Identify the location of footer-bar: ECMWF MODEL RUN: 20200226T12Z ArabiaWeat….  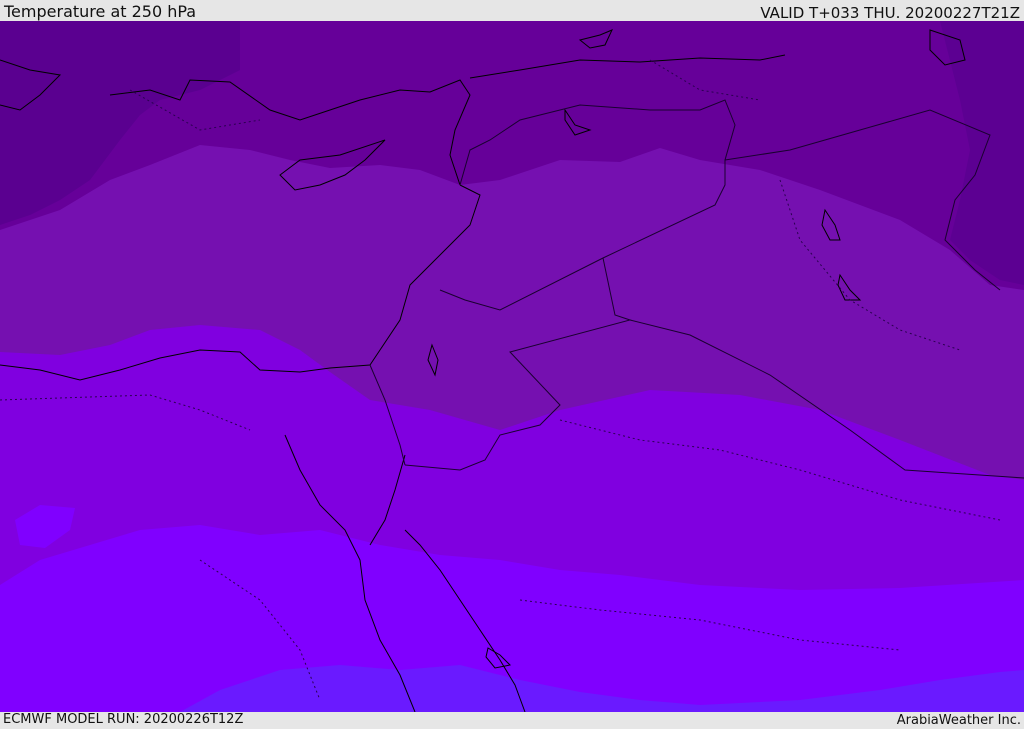
(512, 720).